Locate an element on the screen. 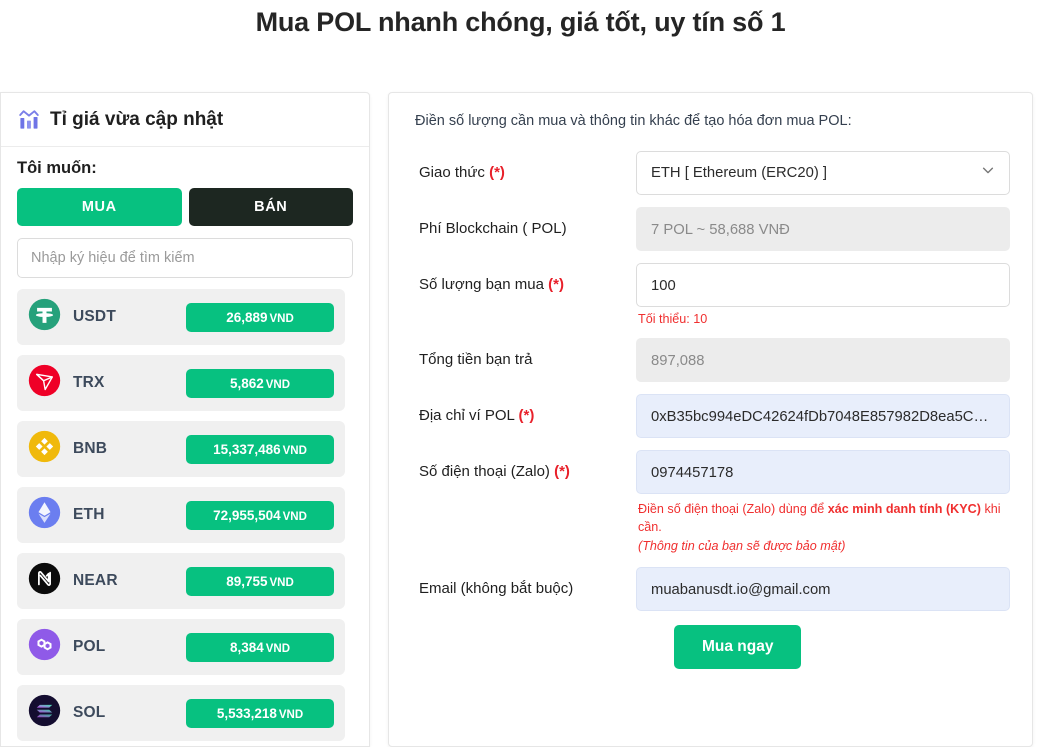 The image size is (1051, 747). label-blockchain-fee: Phí Blockchain ( POL) is located at coordinates (493, 228).